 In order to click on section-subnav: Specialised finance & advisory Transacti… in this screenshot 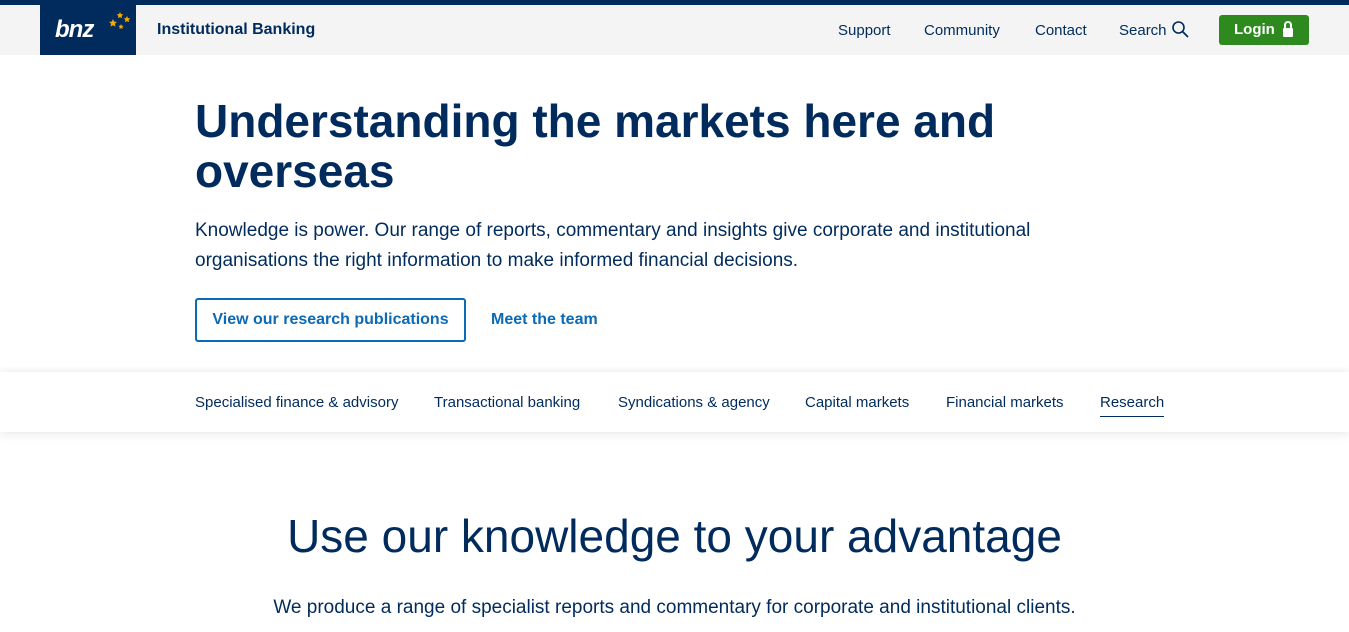, I will do `click(674, 402)`.